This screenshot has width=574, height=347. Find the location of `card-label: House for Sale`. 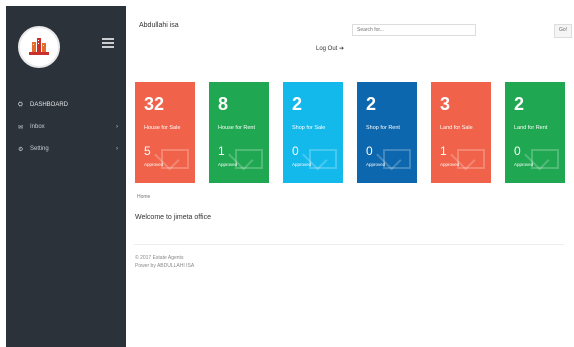

card-label: House for Sale is located at coordinates (162, 128).